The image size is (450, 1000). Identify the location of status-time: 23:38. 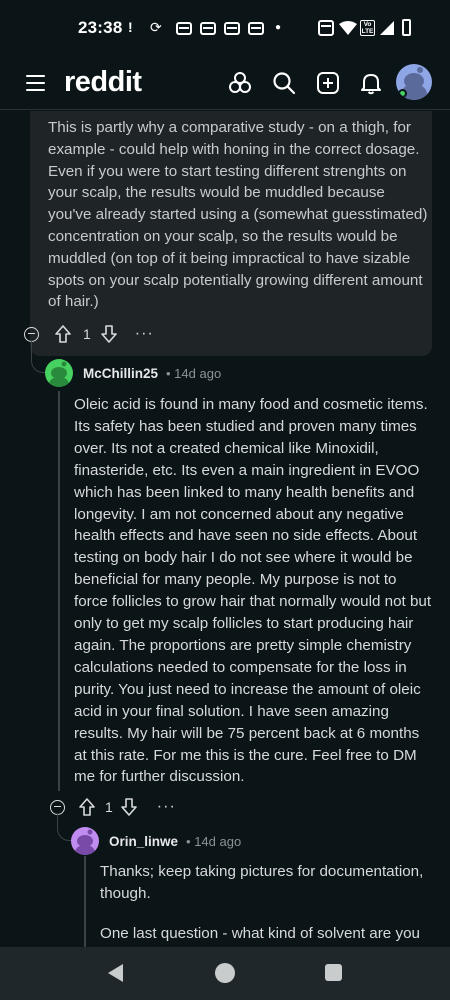
(100, 27).